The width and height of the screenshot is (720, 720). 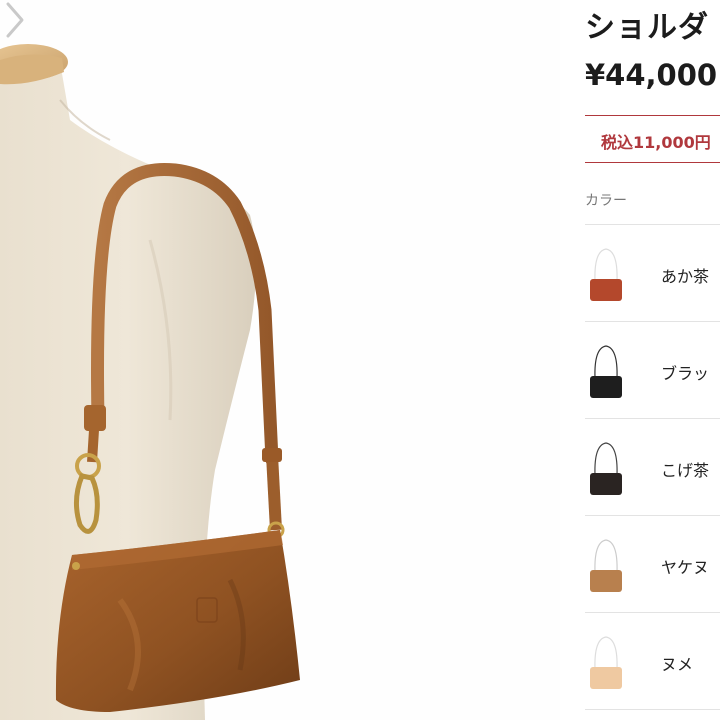 I want to click on color-option-label: ヌメ, so click(x=677, y=664).